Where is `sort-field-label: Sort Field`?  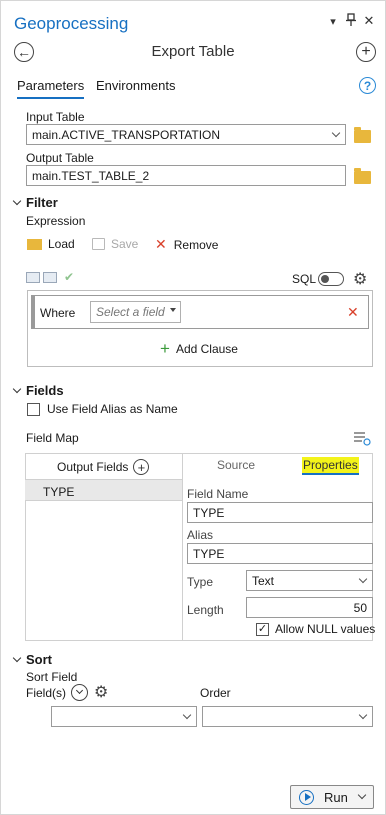
sort-field-label: Sort Field is located at coordinates (52, 677).